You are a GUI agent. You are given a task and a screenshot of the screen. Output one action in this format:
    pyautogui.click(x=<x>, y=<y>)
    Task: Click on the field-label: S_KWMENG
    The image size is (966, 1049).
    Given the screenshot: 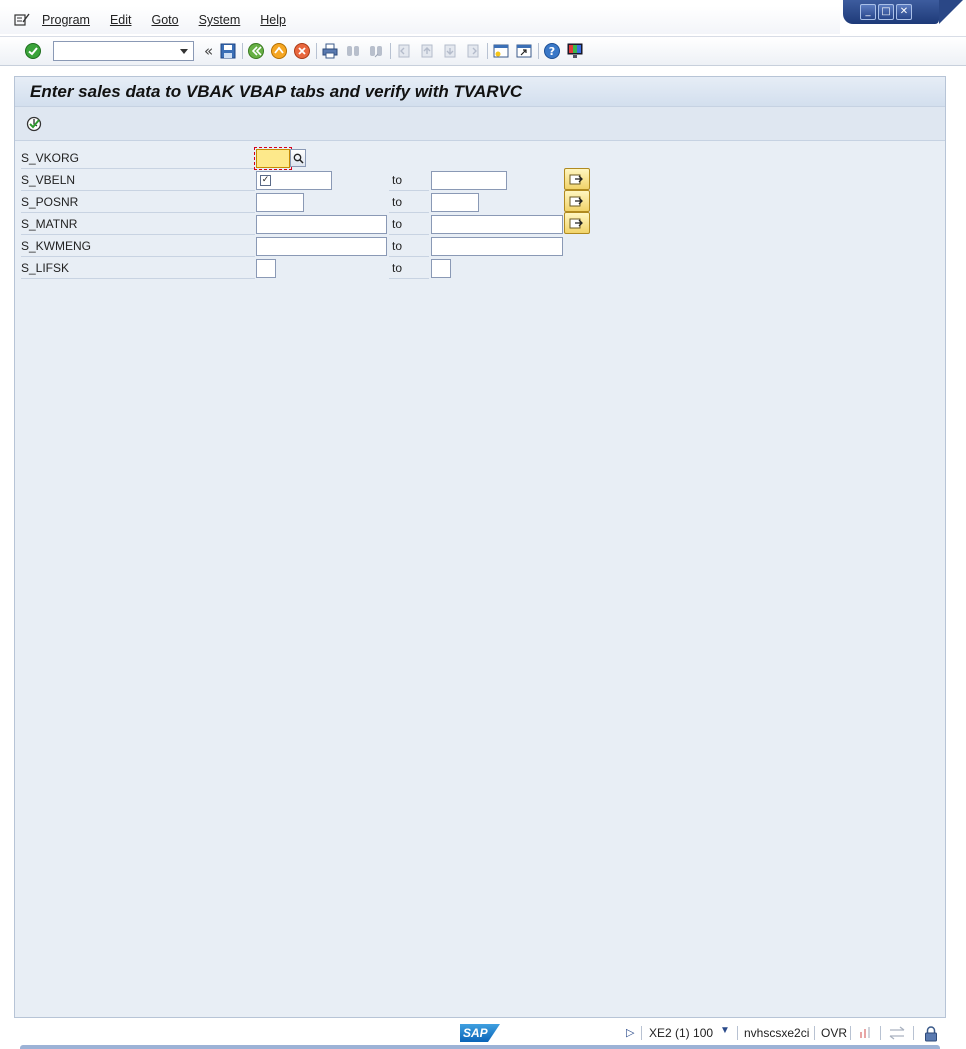 What is the action you would take?
    pyautogui.click(x=138, y=246)
    